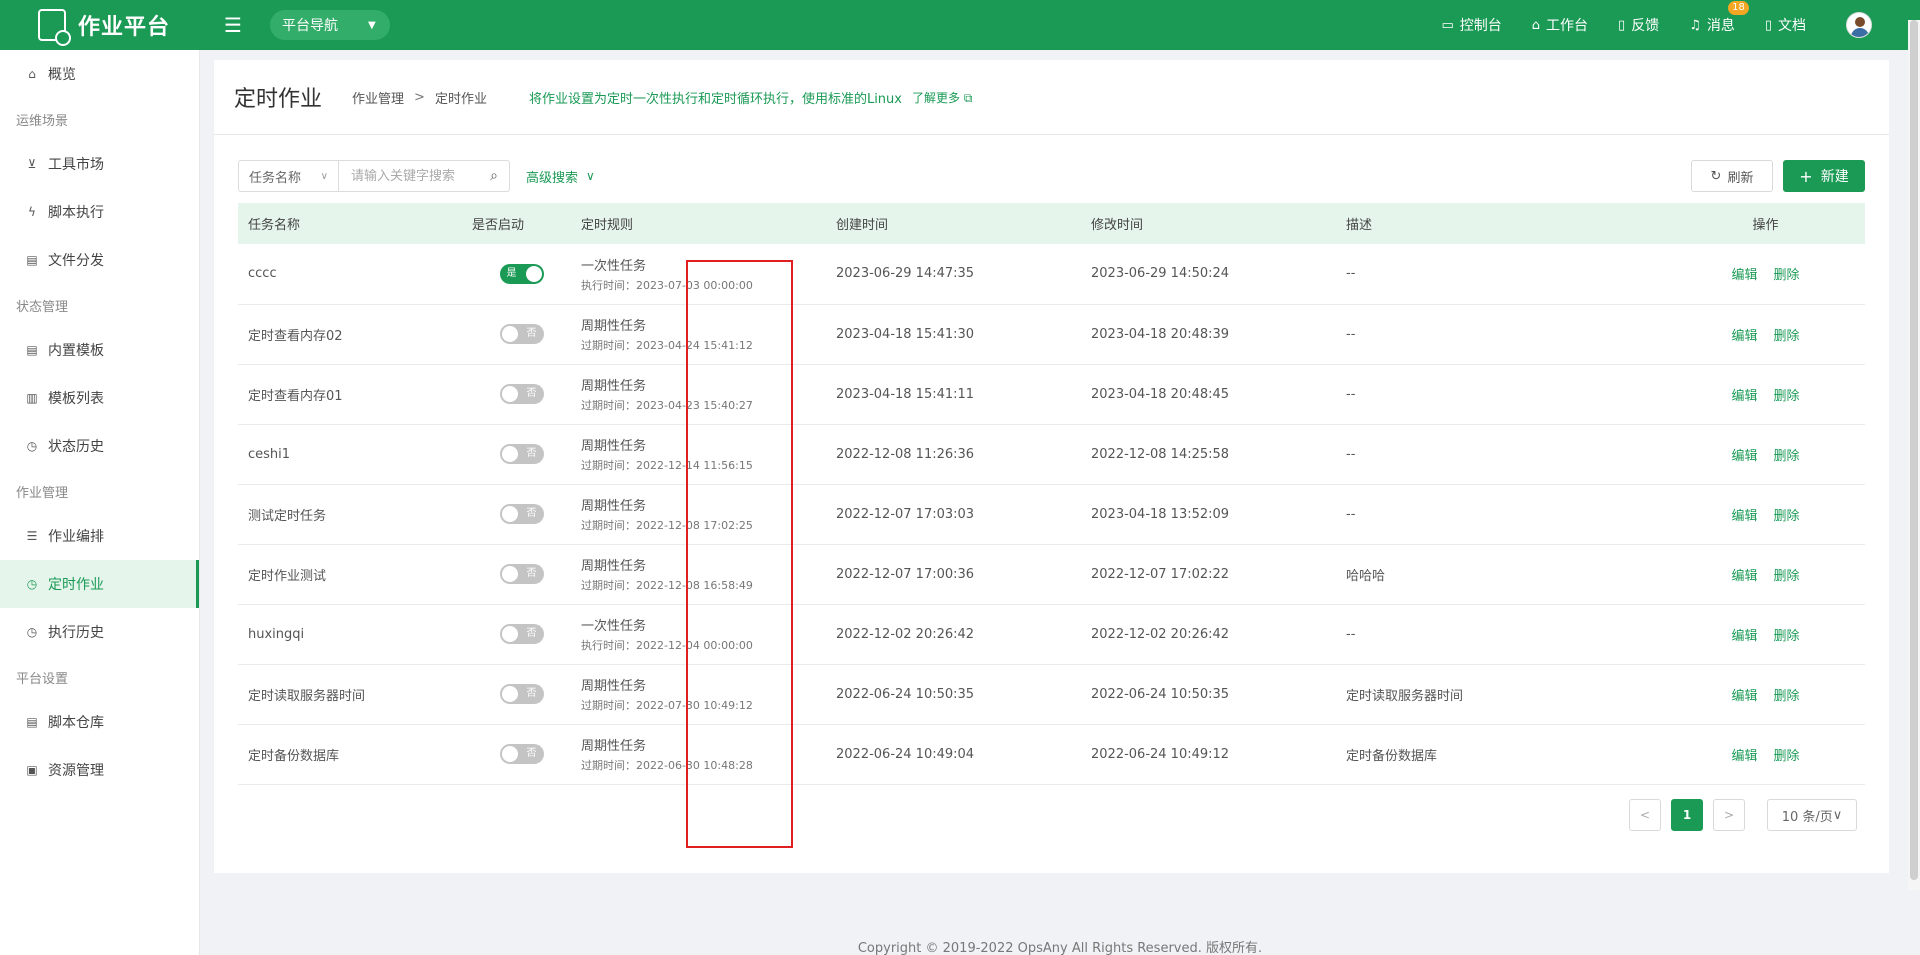 Image resolution: width=1920 pixels, height=955 pixels. I want to click on description: 哈哈哈, so click(1501, 574).